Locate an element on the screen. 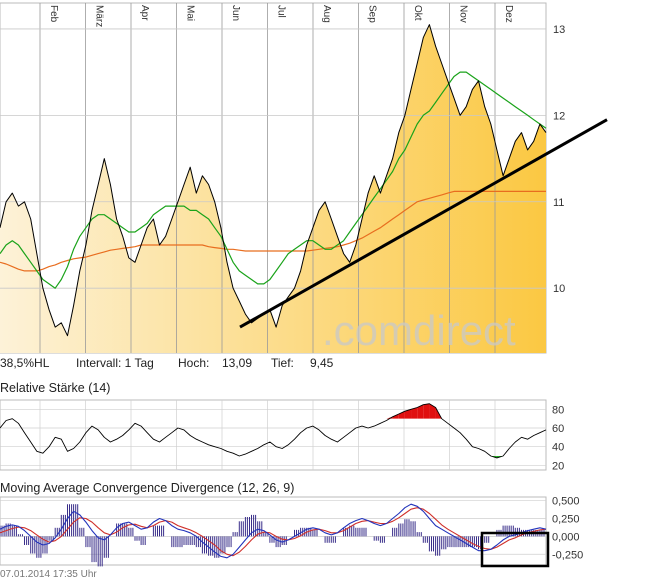  rsi-title: Relative Stärke (14) is located at coordinates (55, 388).